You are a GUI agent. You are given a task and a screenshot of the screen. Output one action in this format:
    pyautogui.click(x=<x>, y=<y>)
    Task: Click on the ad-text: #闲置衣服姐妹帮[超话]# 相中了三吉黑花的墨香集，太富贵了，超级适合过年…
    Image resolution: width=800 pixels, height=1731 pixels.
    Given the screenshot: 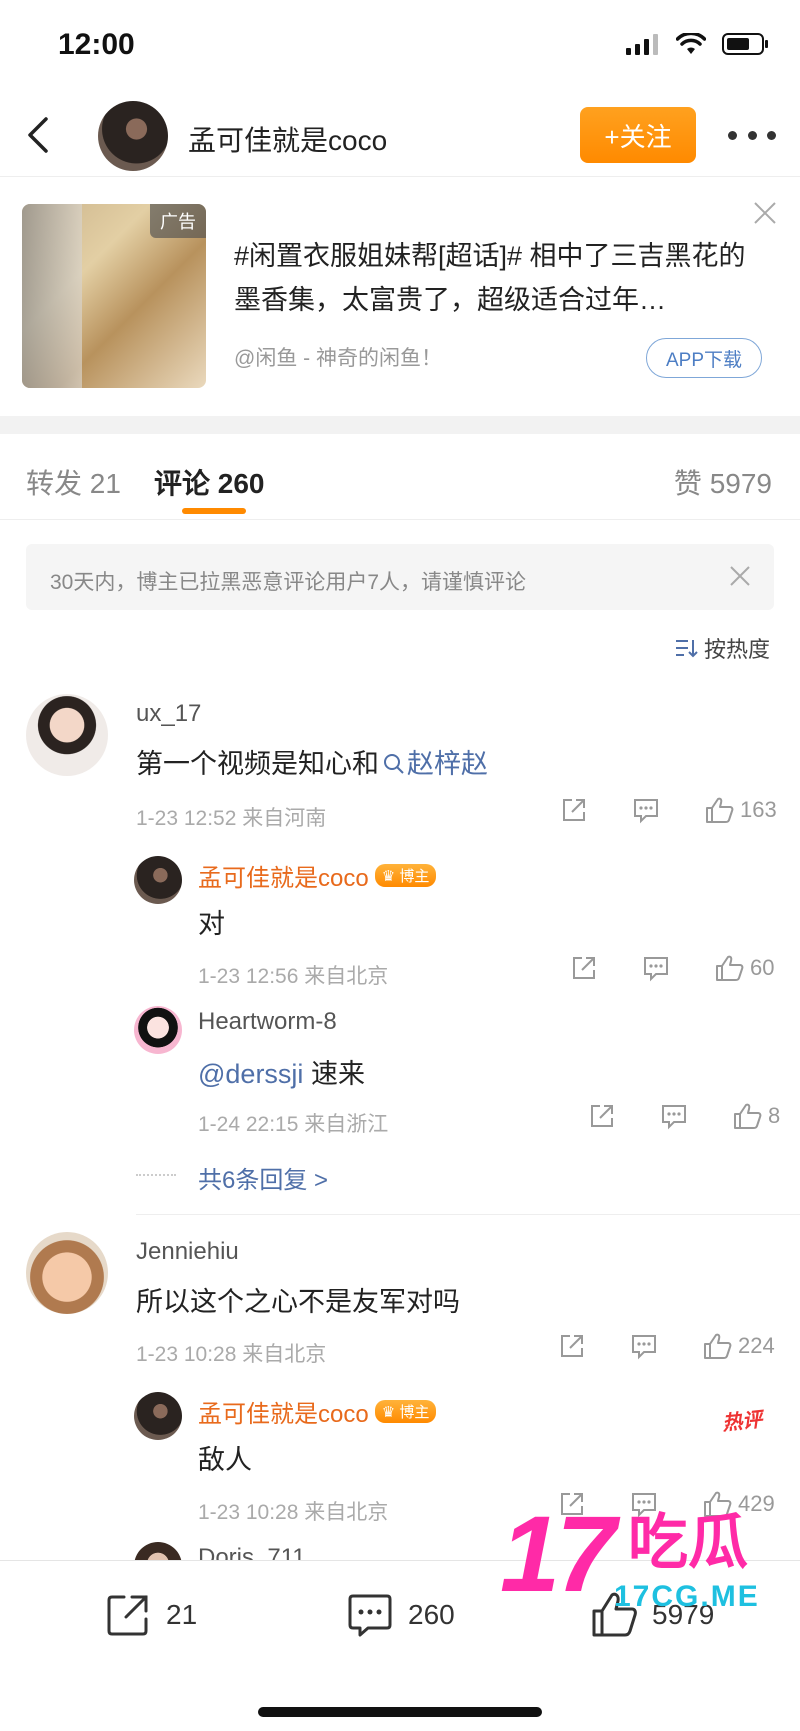 What is the action you would take?
    pyautogui.click(x=494, y=278)
    